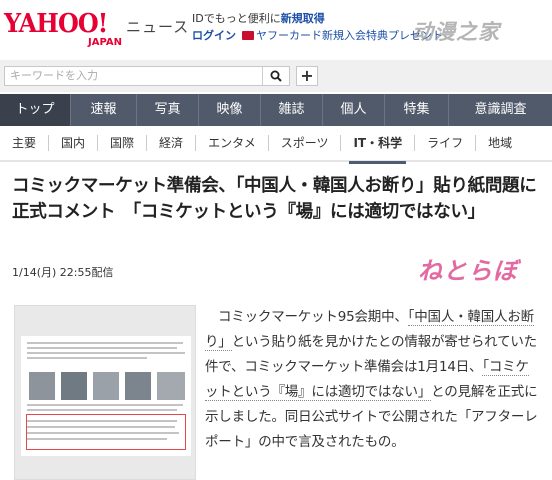  I want to click on search-input: キーワードを入力, so click(147, 76).